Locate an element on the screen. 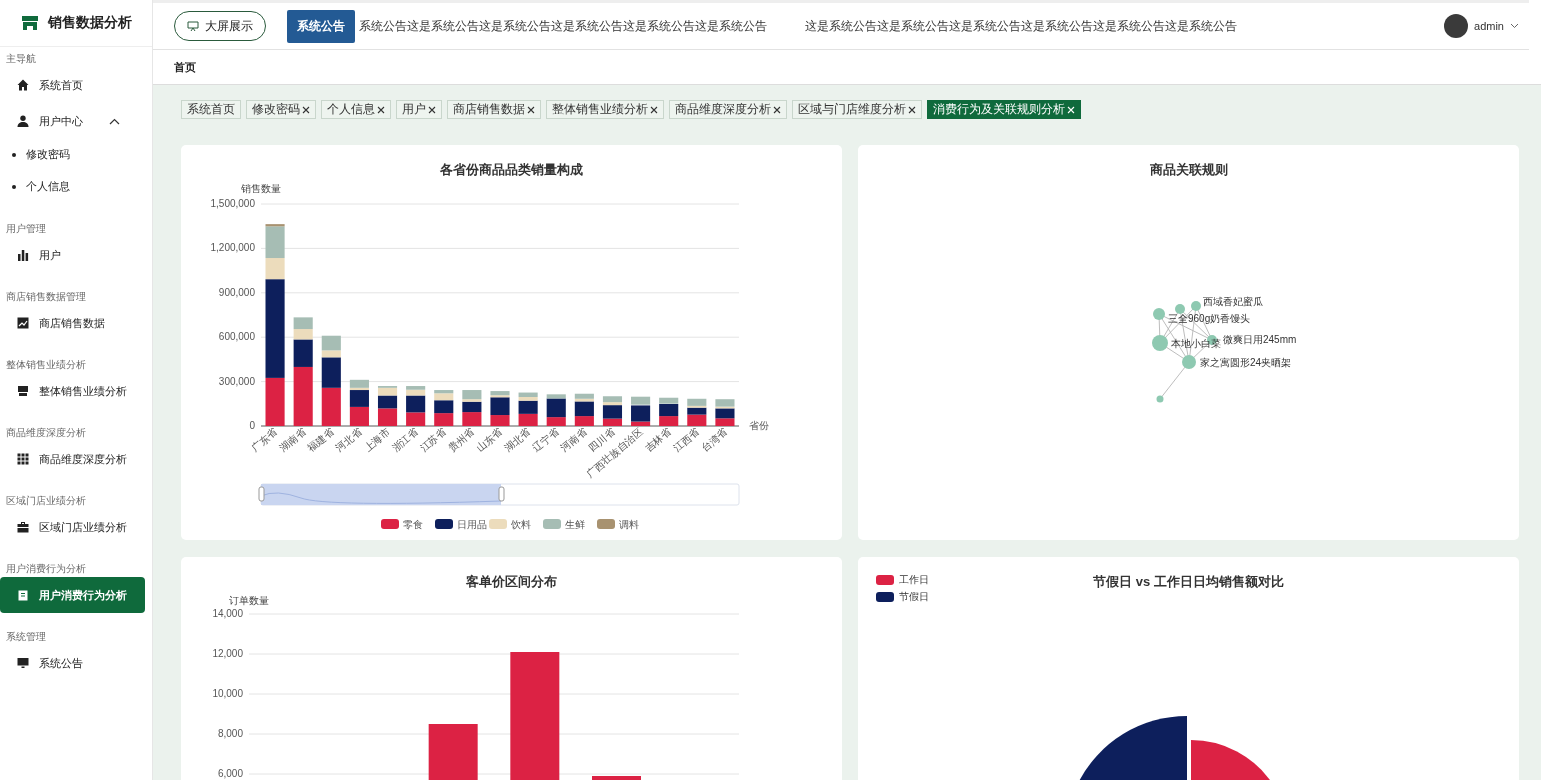 The width and height of the screenshot is (1541, 780). category-label: 辽宁省 is located at coordinates (545, 440).